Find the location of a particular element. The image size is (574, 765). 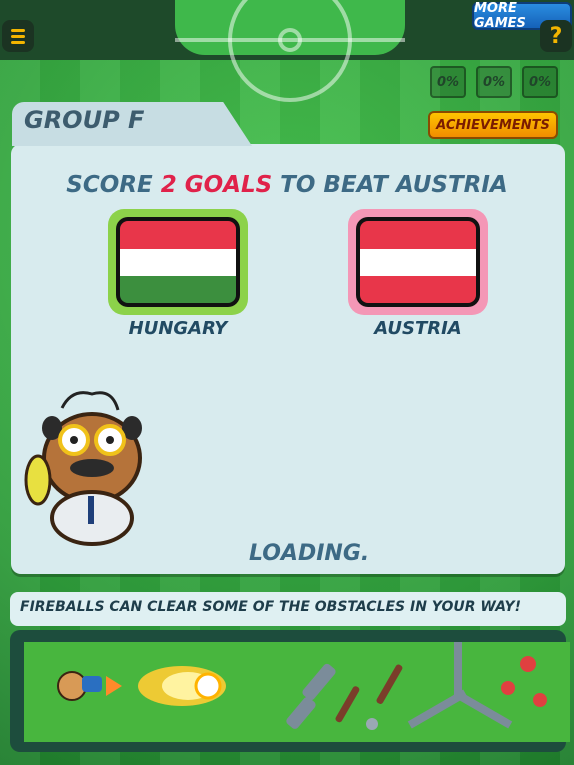

away-team-name: AUSTRIA is located at coordinates (418, 328).